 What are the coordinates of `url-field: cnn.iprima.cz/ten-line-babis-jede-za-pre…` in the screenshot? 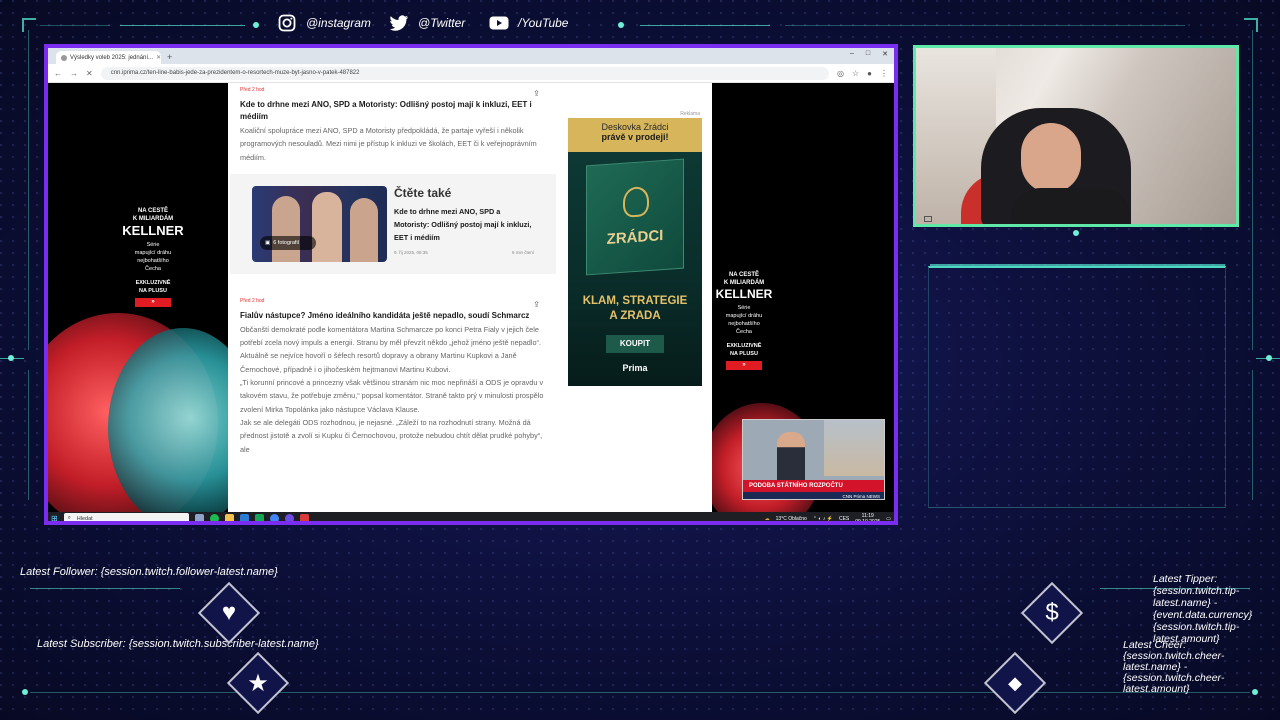 It's located at (464, 73).